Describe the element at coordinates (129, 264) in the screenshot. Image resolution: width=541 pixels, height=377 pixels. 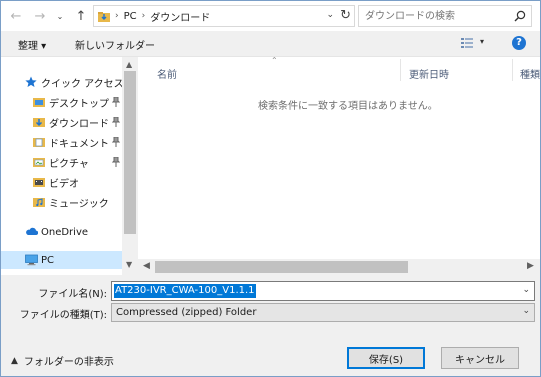
I see `scroll-down-arrow-icon: ▼` at that location.